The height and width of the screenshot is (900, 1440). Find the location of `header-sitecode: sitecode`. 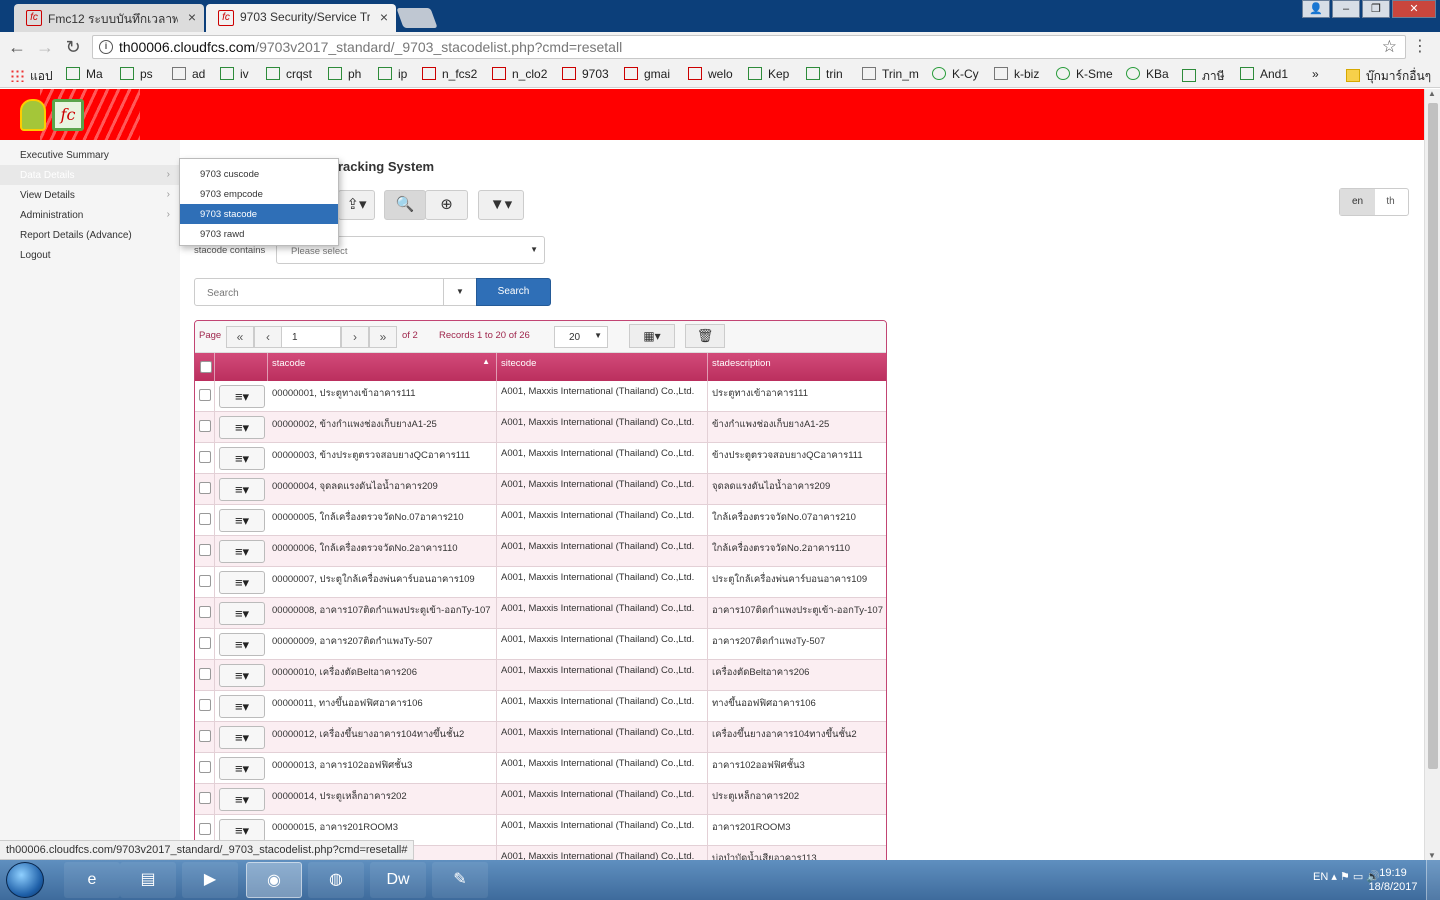

header-sitecode: sitecode is located at coordinates (602, 367).